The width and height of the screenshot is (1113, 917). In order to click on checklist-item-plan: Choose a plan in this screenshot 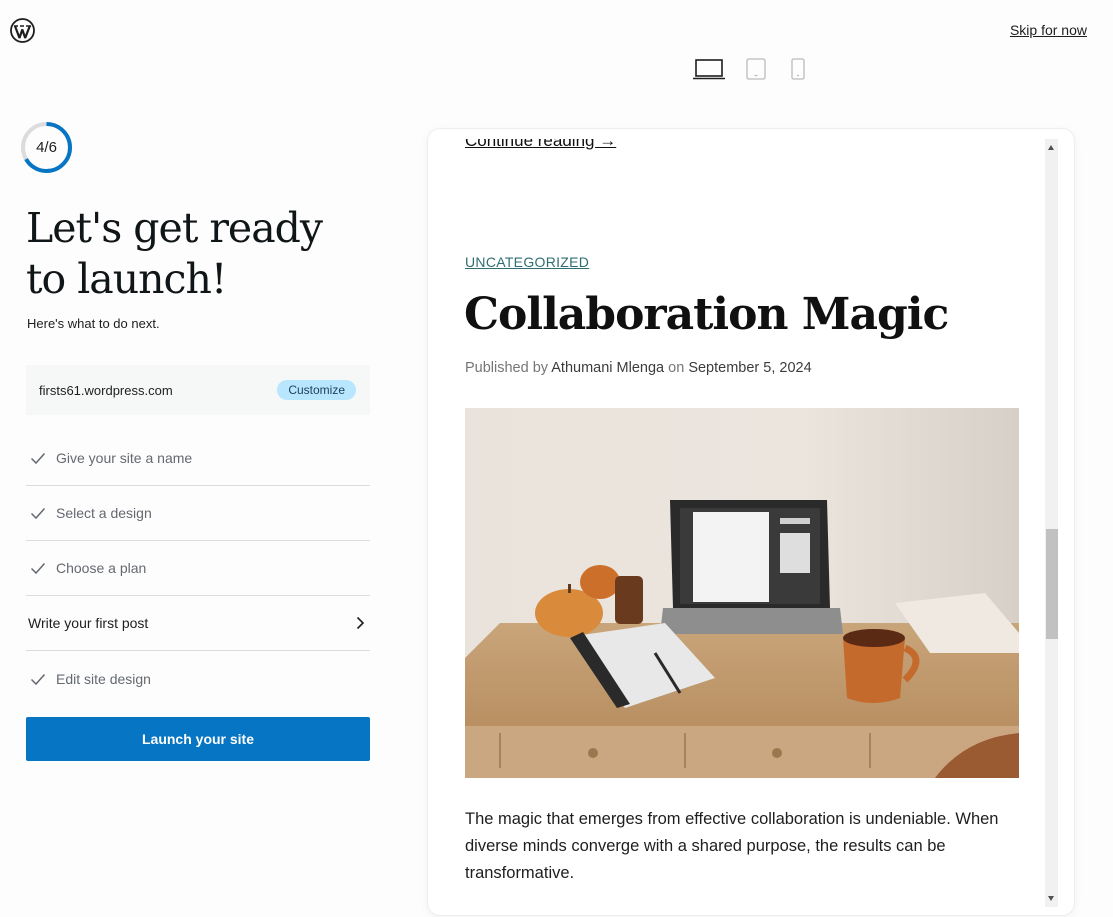, I will do `click(198, 568)`.